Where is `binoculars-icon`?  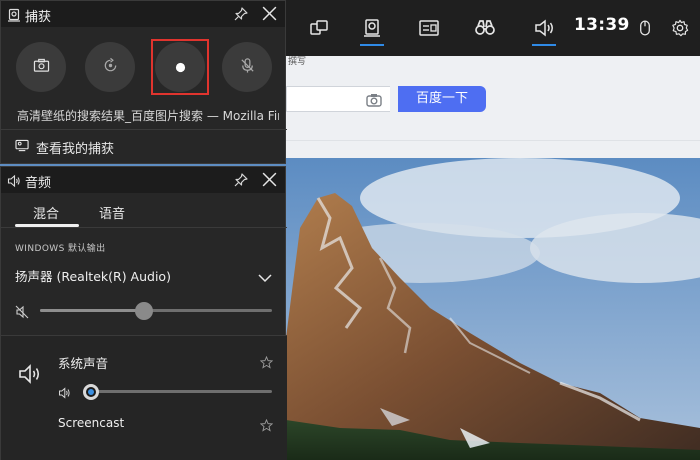 binoculars-icon is located at coordinates (485, 28).